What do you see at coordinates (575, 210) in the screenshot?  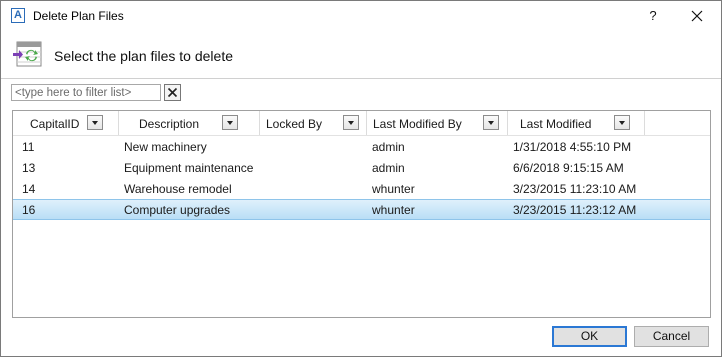 I see `cell-last-modified: 3/23/2015 11:23:12 AM` at bounding box center [575, 210].